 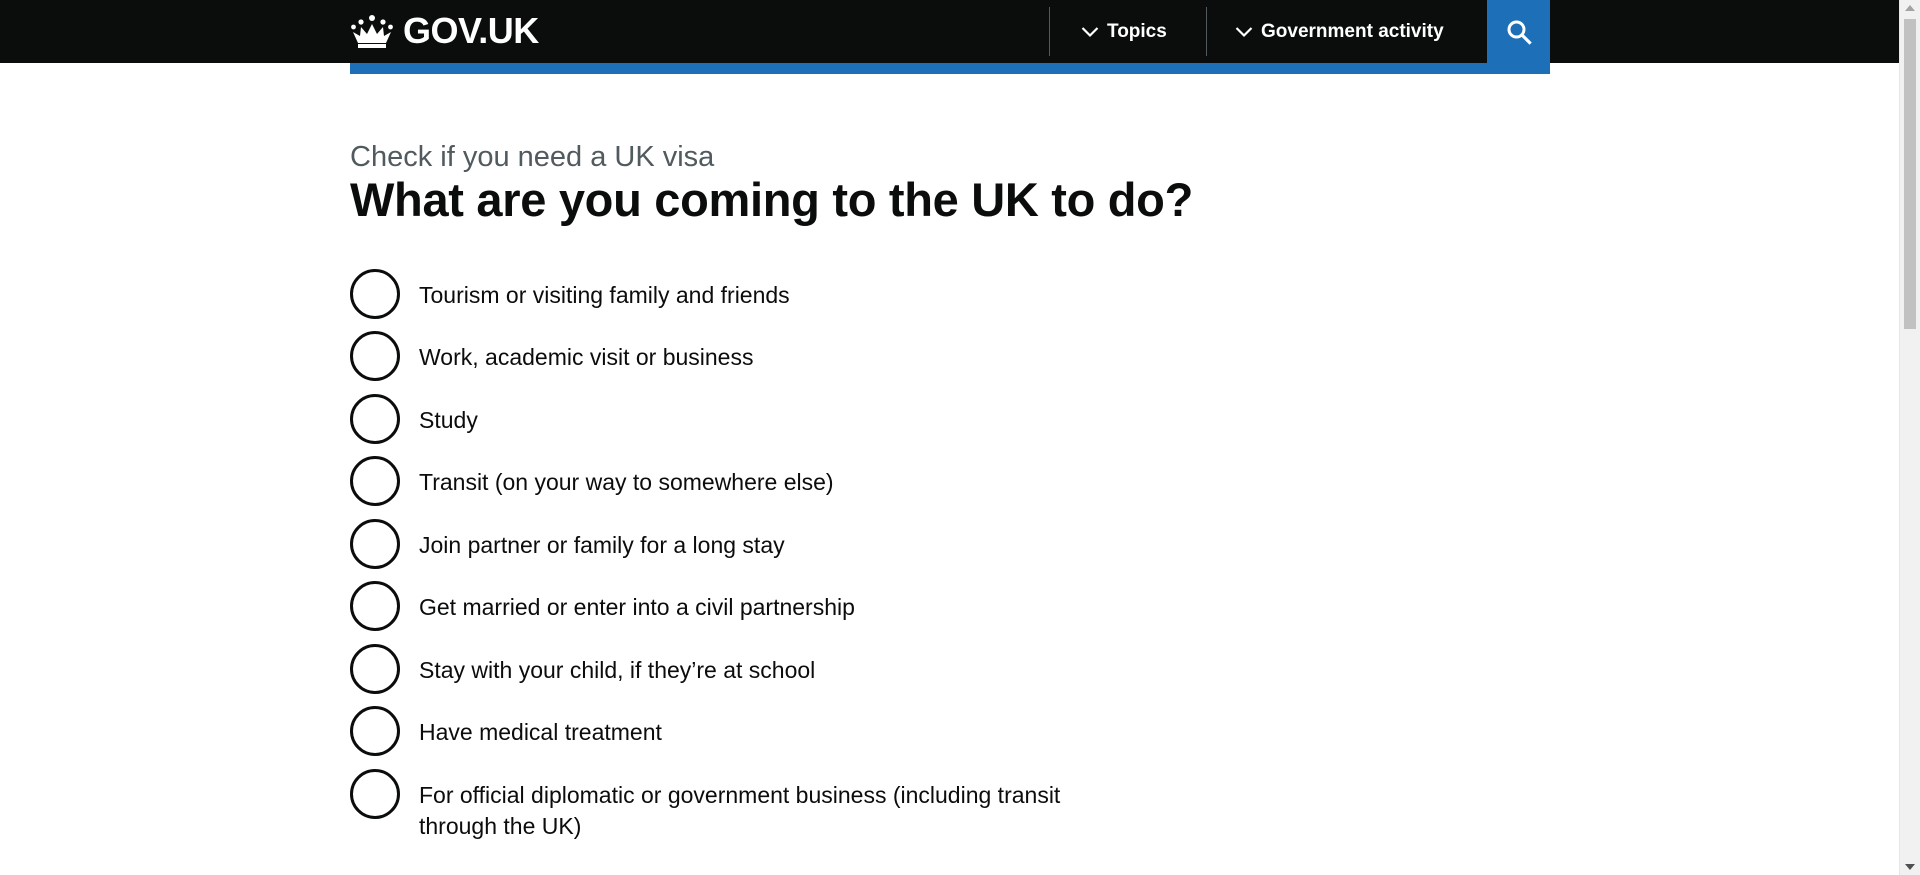 What do you see at coordinates (532, 157) in the screenshot?
I see `page-caption: Check if you need a UK visa` at bounding box center [532, 157].